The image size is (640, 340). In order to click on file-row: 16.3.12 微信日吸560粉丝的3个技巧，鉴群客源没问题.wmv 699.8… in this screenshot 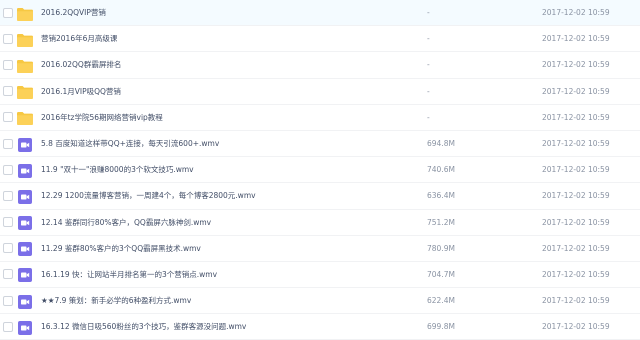, I will do `click(320, 327)`.